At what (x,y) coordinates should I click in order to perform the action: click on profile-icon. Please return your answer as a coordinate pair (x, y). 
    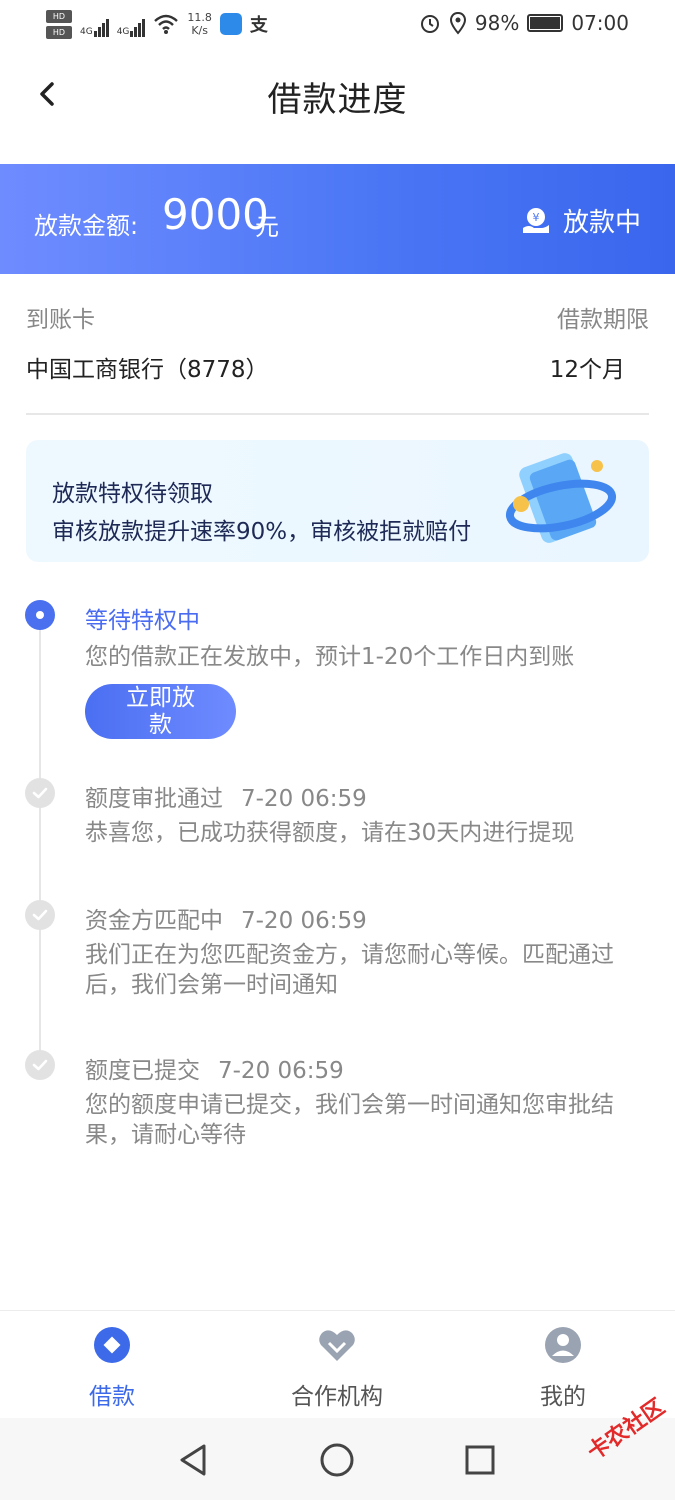
    Looking at the image, I should click on (563, 1345).